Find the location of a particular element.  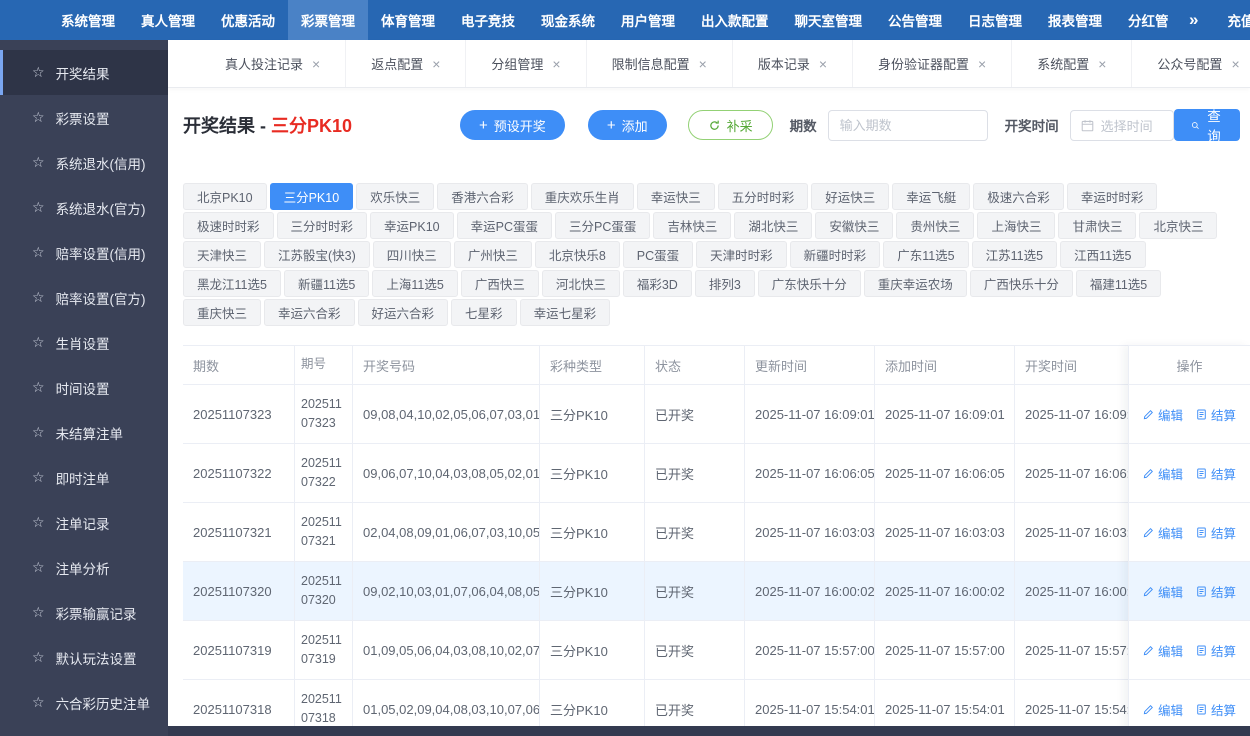

lottery-type-tab: 湖北快三 is located at coordinates (773, 225).